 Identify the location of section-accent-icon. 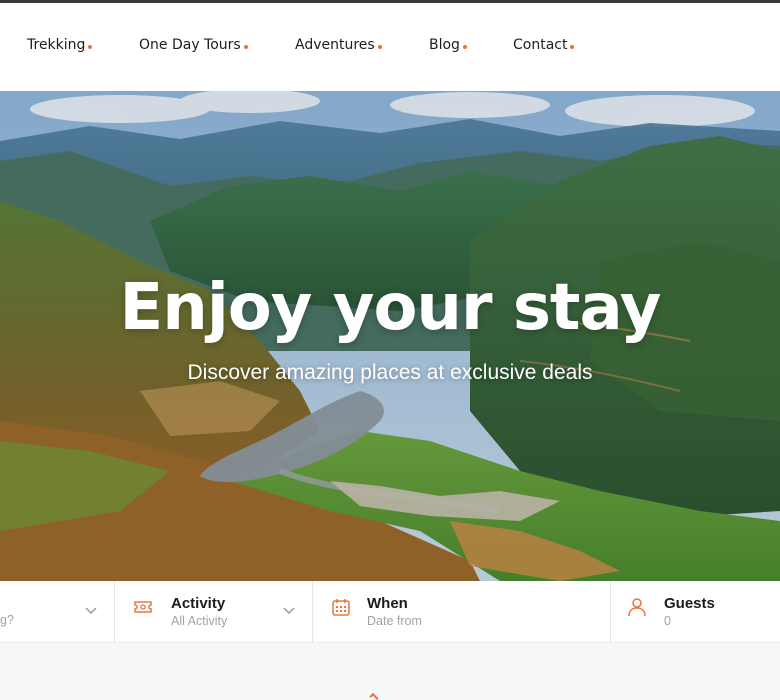
(374, 696).